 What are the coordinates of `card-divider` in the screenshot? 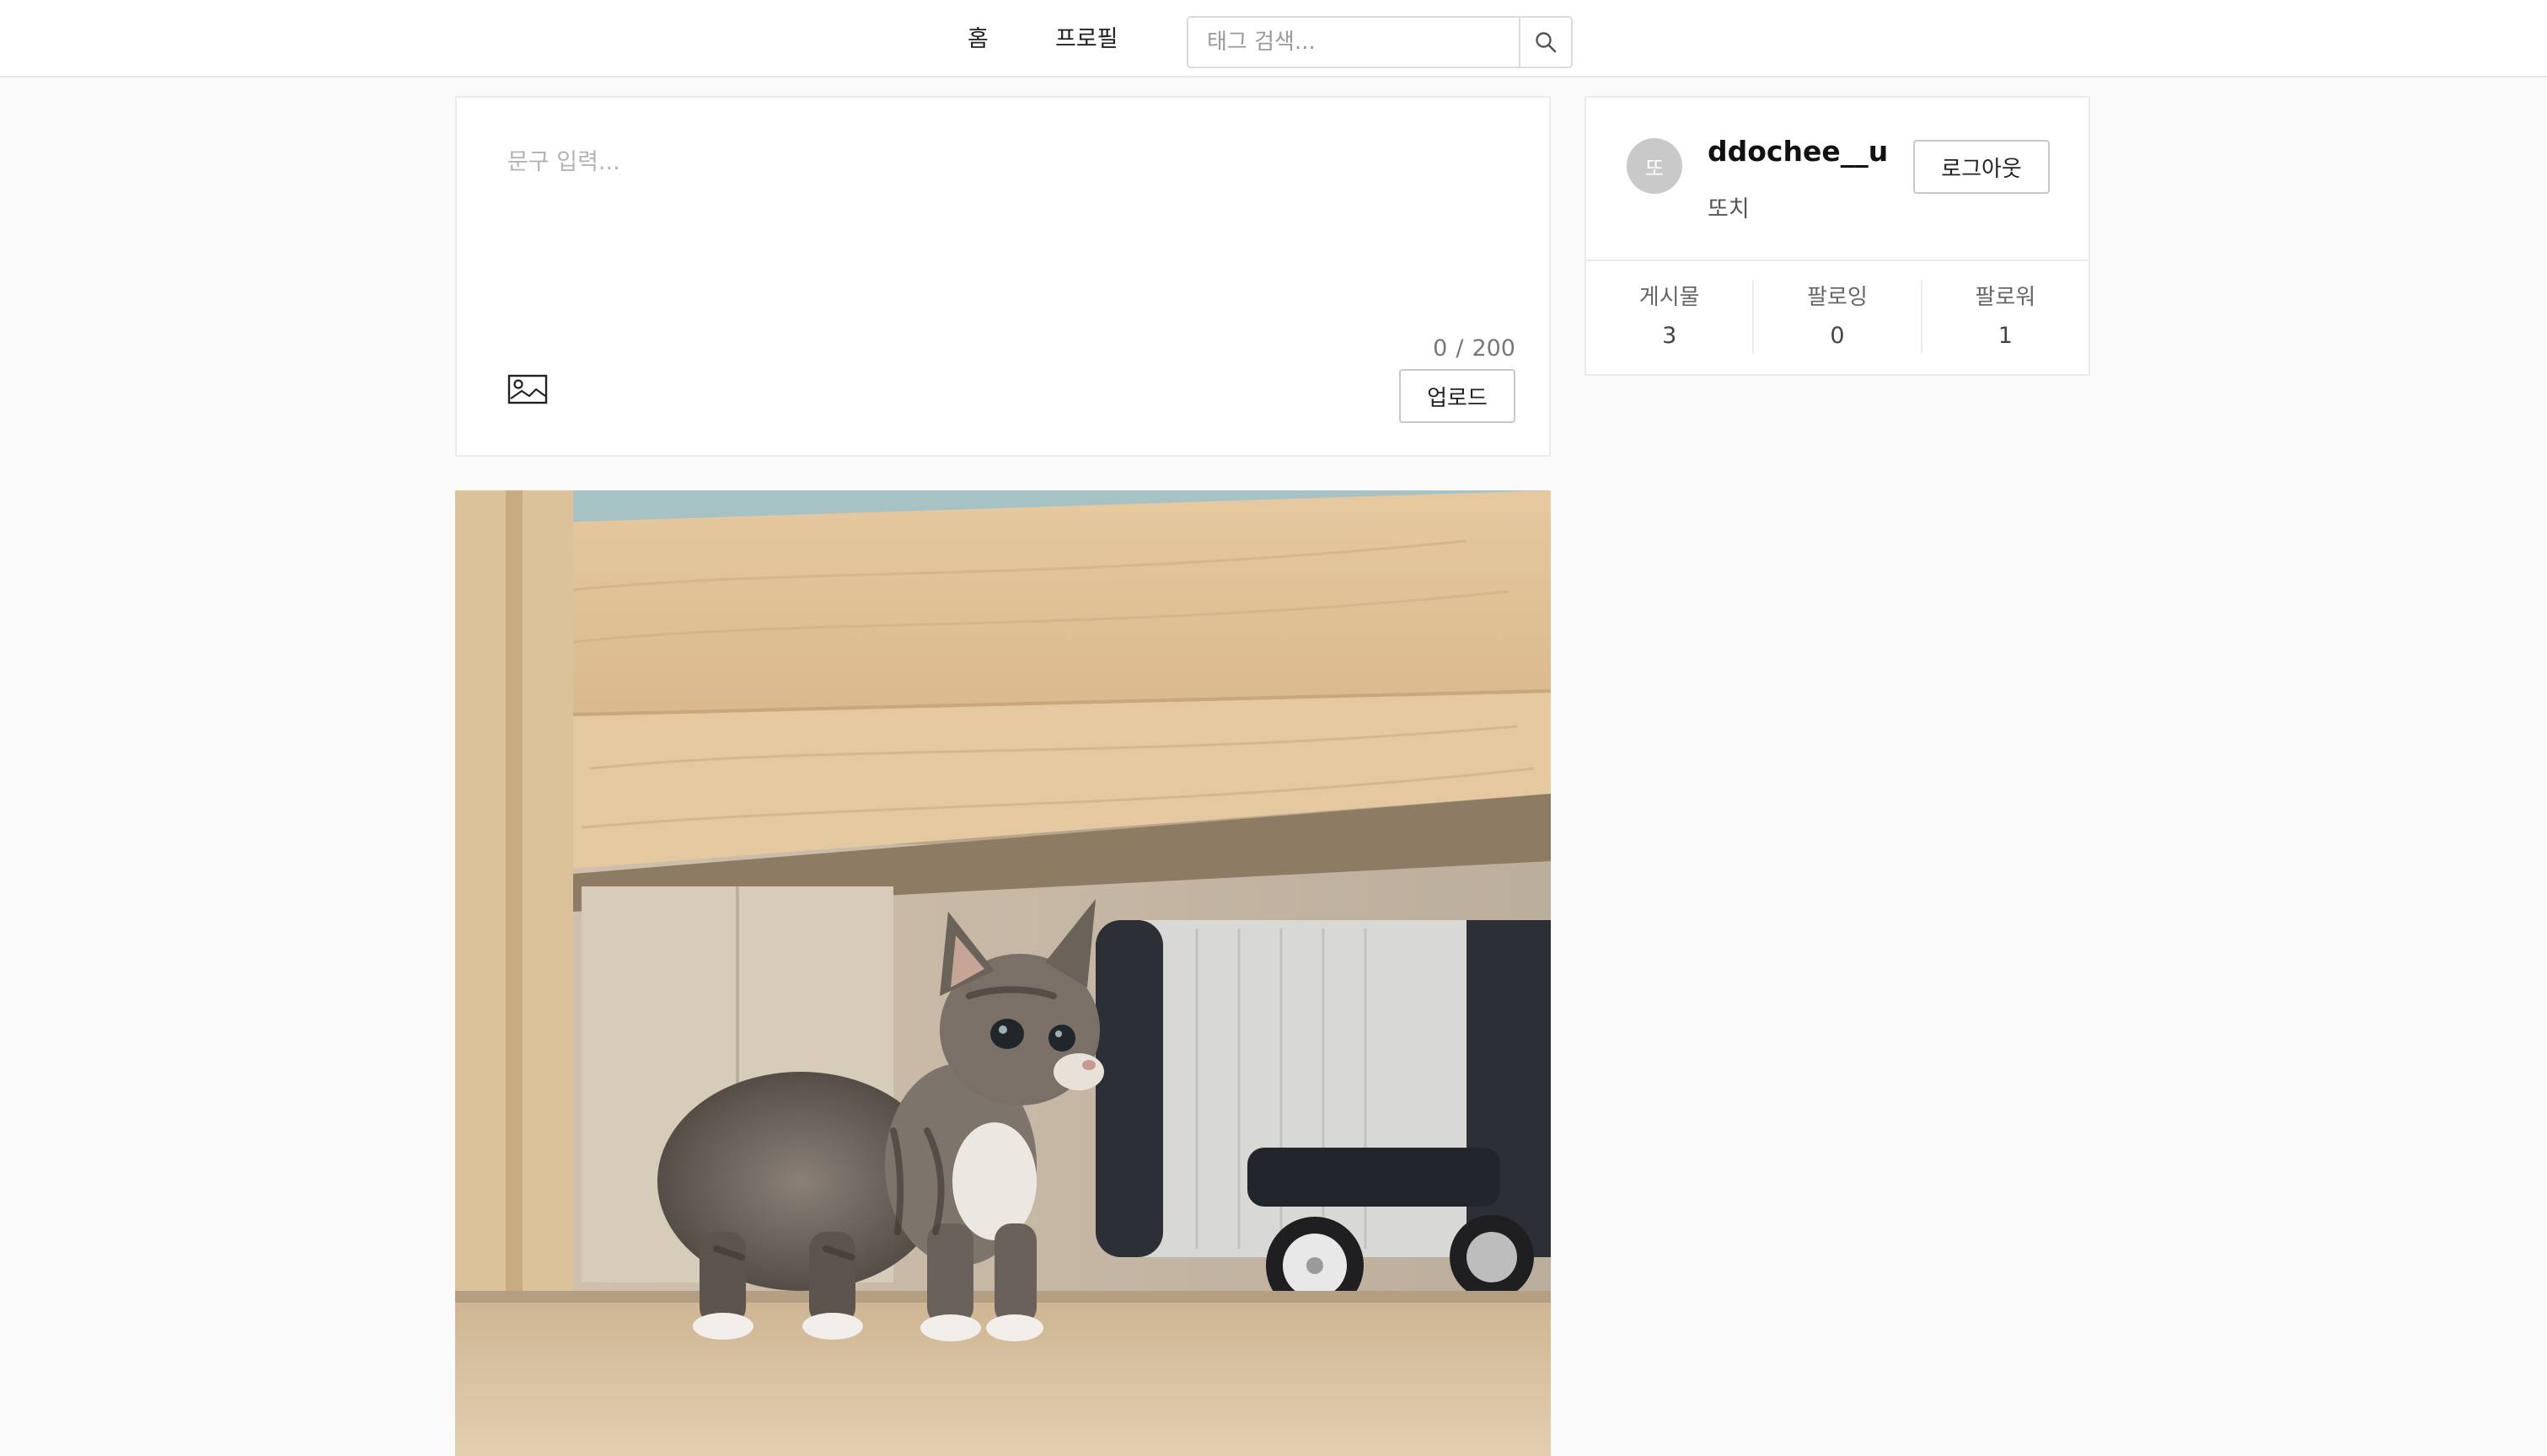 It's located at (1837, 260).